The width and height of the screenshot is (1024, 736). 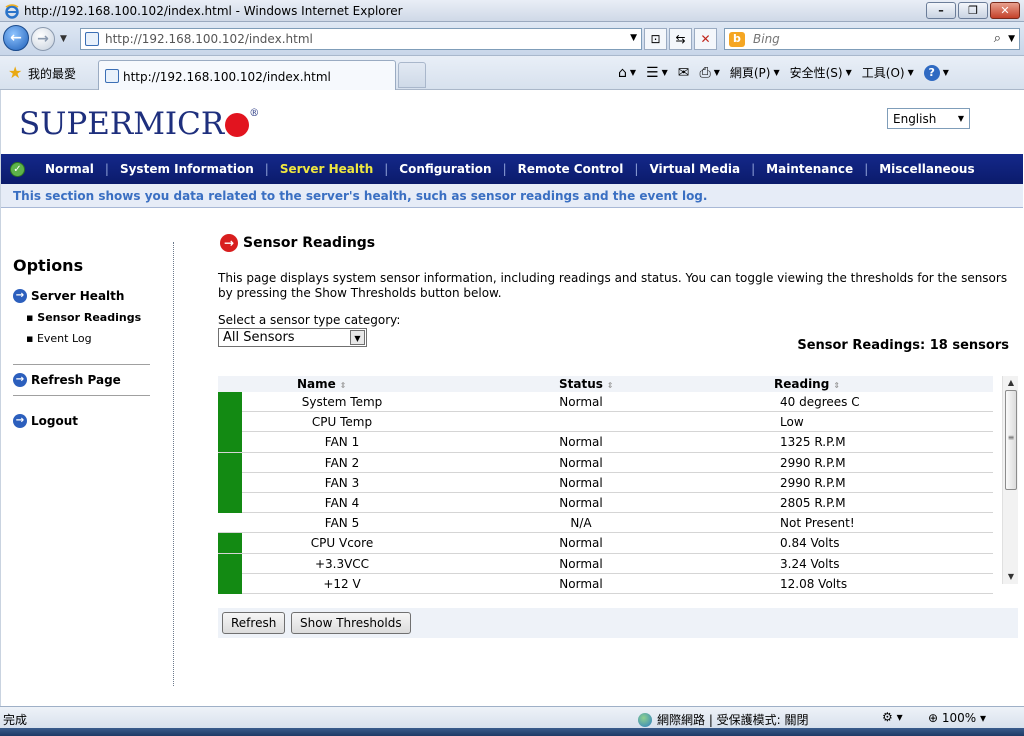 I want to click on search-icon: ⌕, so click(x=997, y=38).